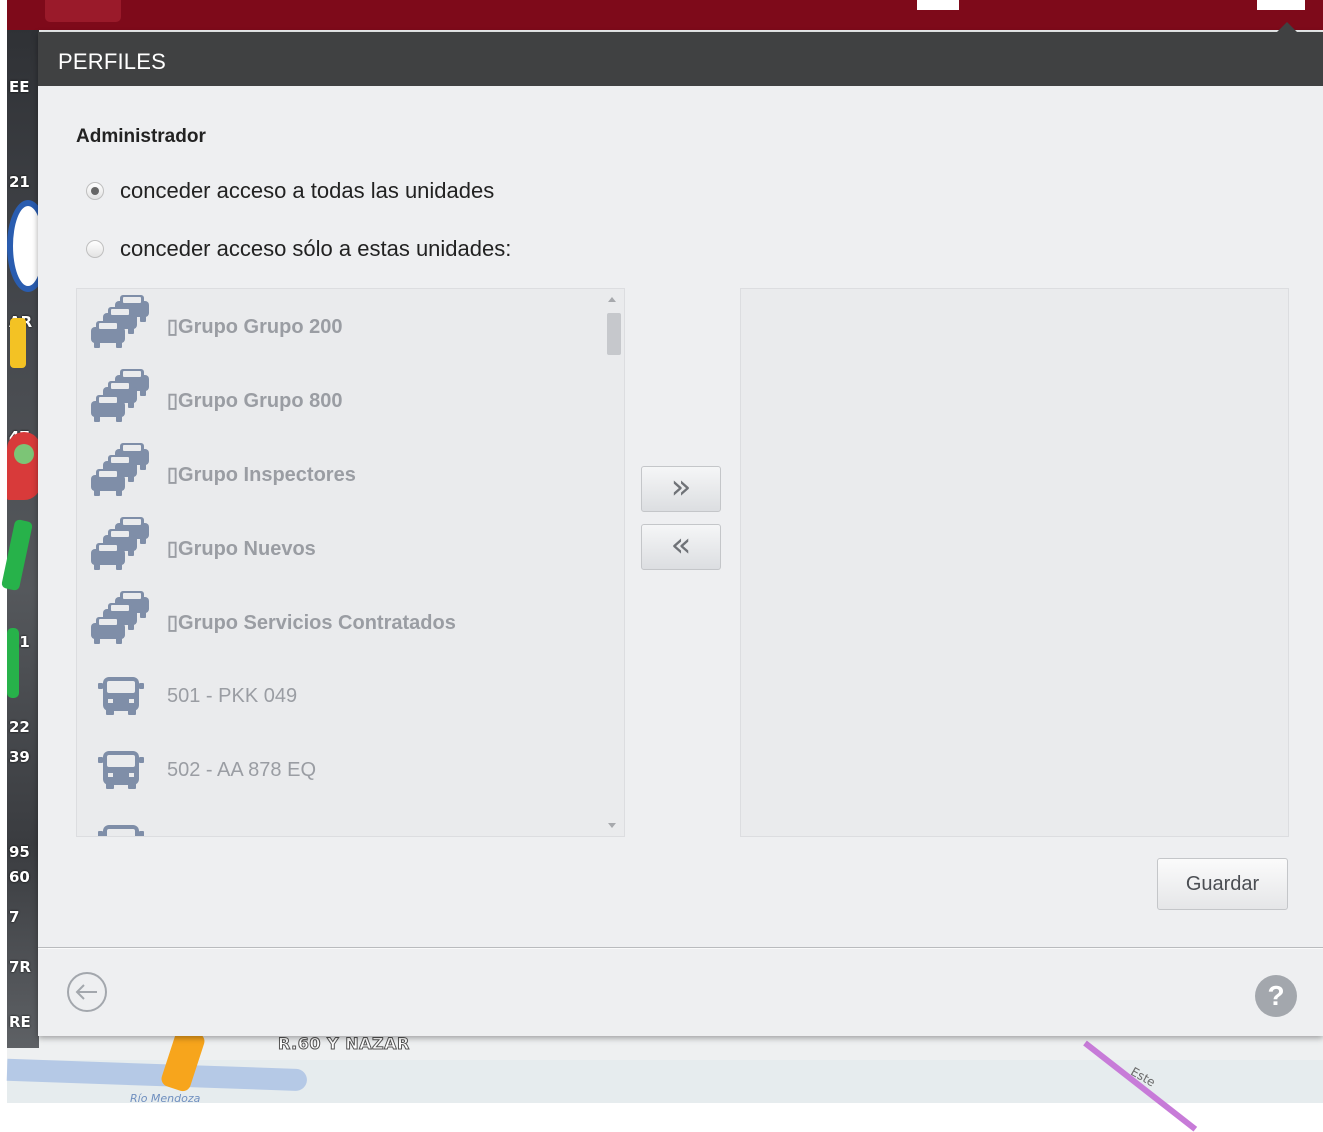 Image resolution: width=1323 pixels, height=1132 pixels. I want to click on list-item: 501 - PKK 049, so click(340, 696).